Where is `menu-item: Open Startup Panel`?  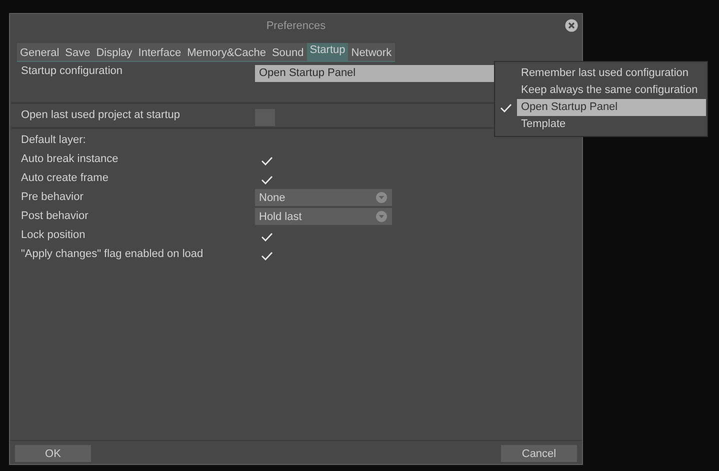 menu-item: Open Startup Panel is located at coordinates (611, 107).